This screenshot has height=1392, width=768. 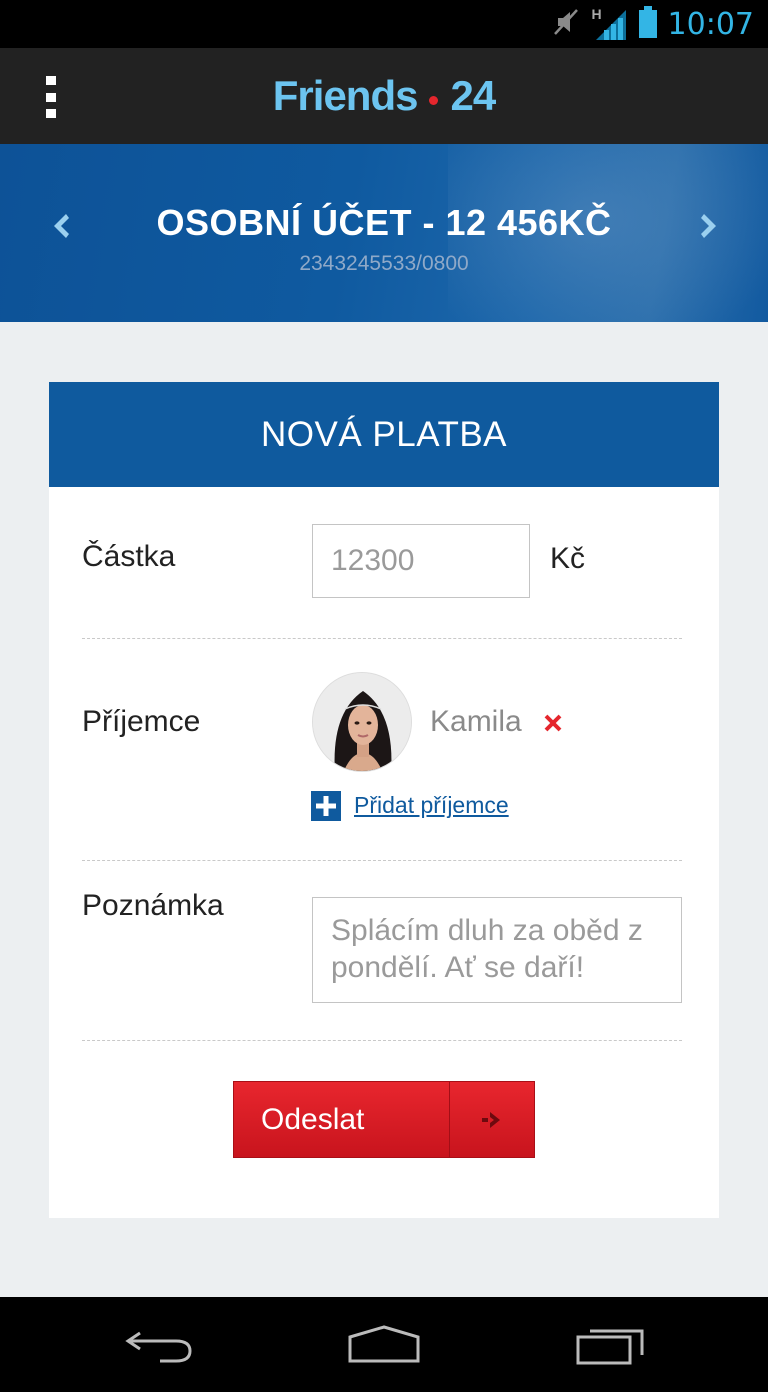 What do you see at coordinates (159, 1345) in the screenshot?
I see `back-icon` at bounding box center [159, 1345].